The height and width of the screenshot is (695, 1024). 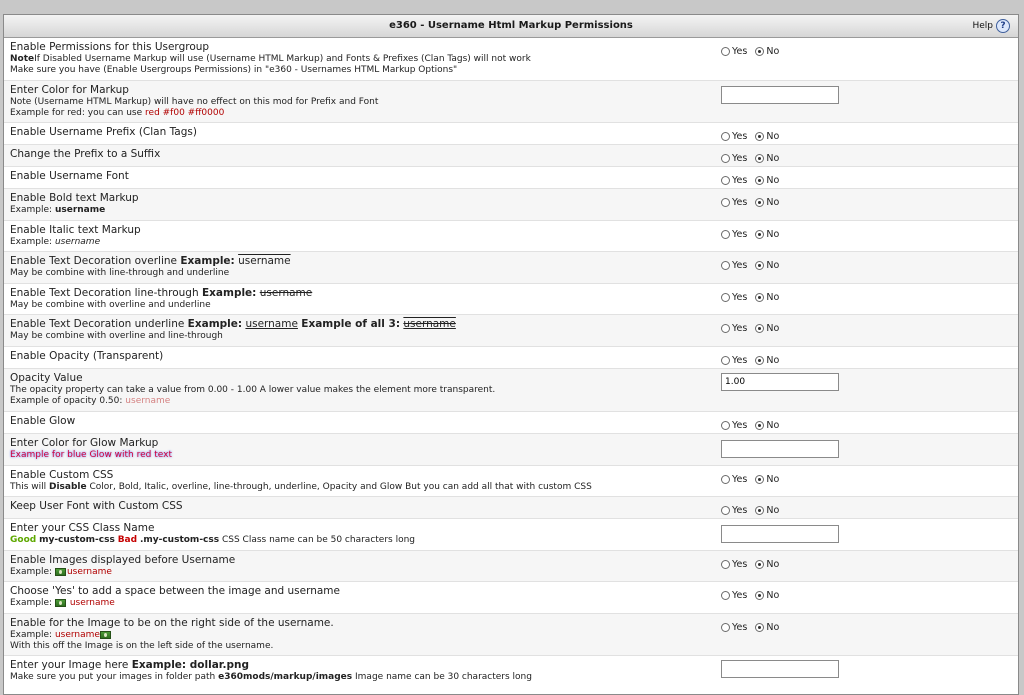 What do you see at coordinates (75, 230) in the screenshot?
I see `row-title: Enable Italic text Markup` at bounding box center [75, 230].